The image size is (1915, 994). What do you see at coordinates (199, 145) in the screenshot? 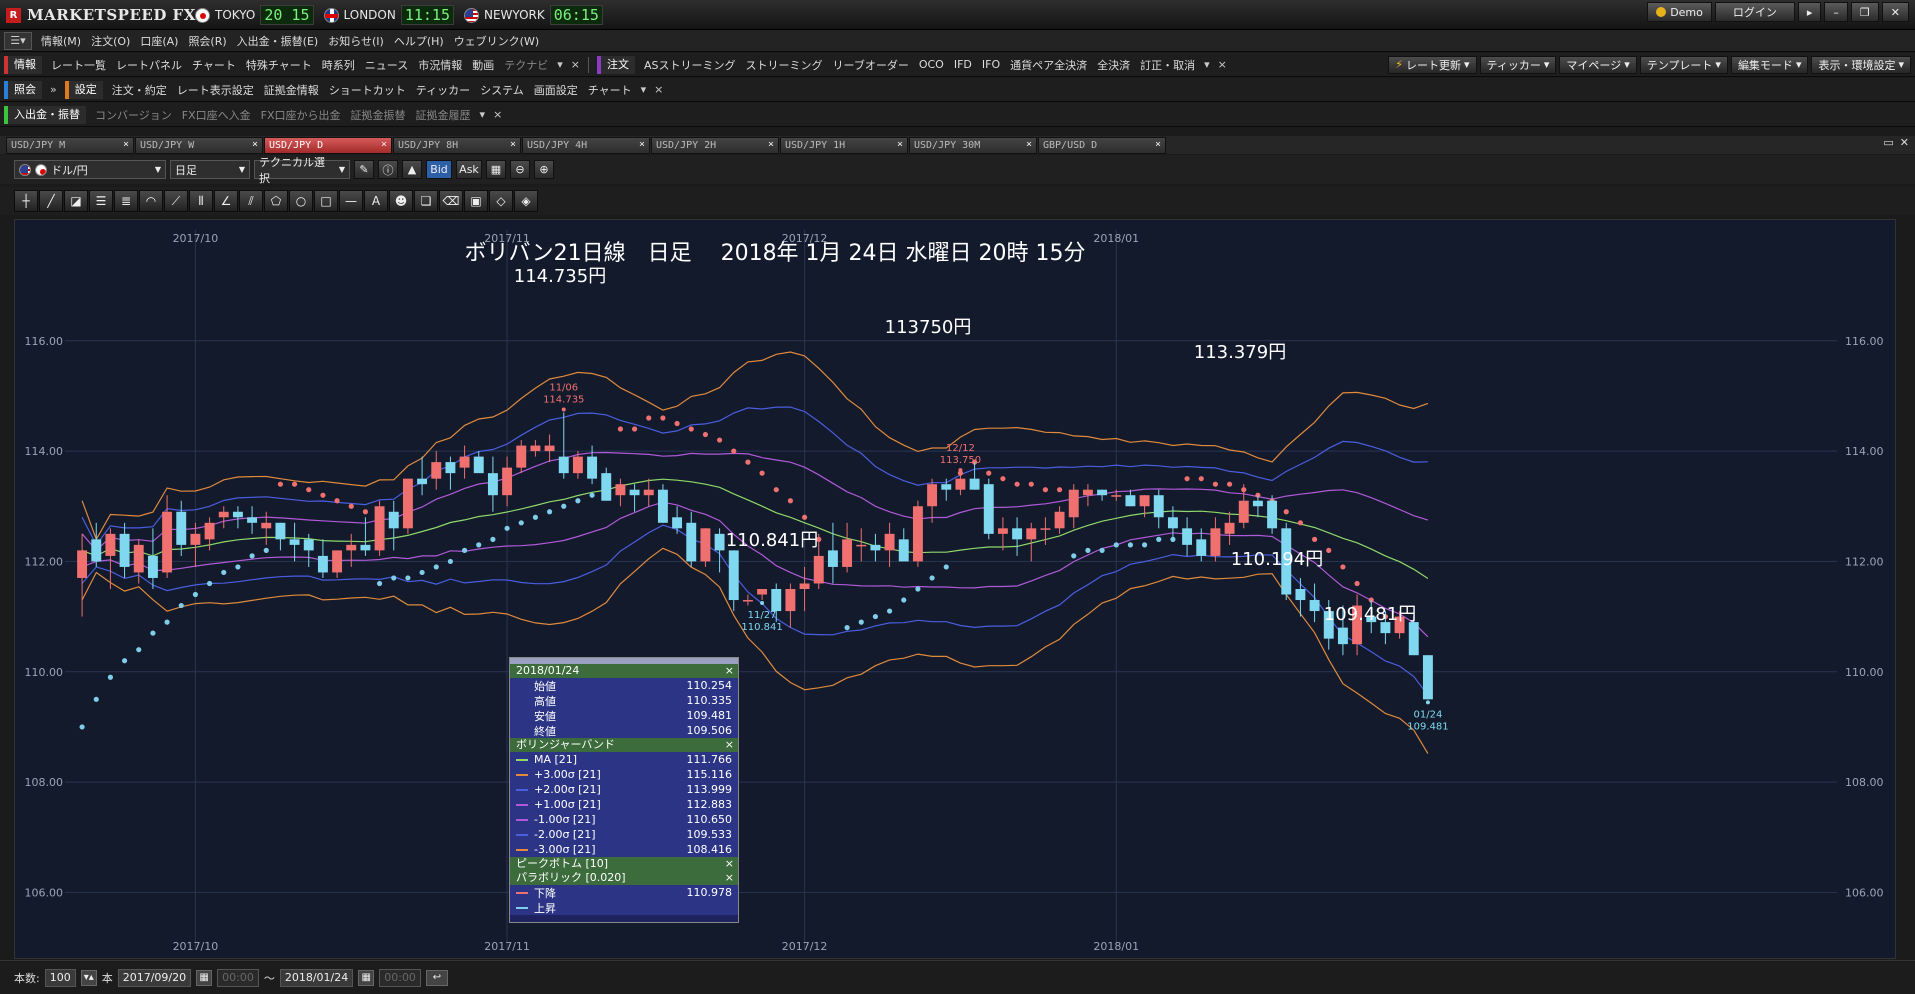
I see `tab-1: USD/JPY W ×` at bounding box center [199, 145].